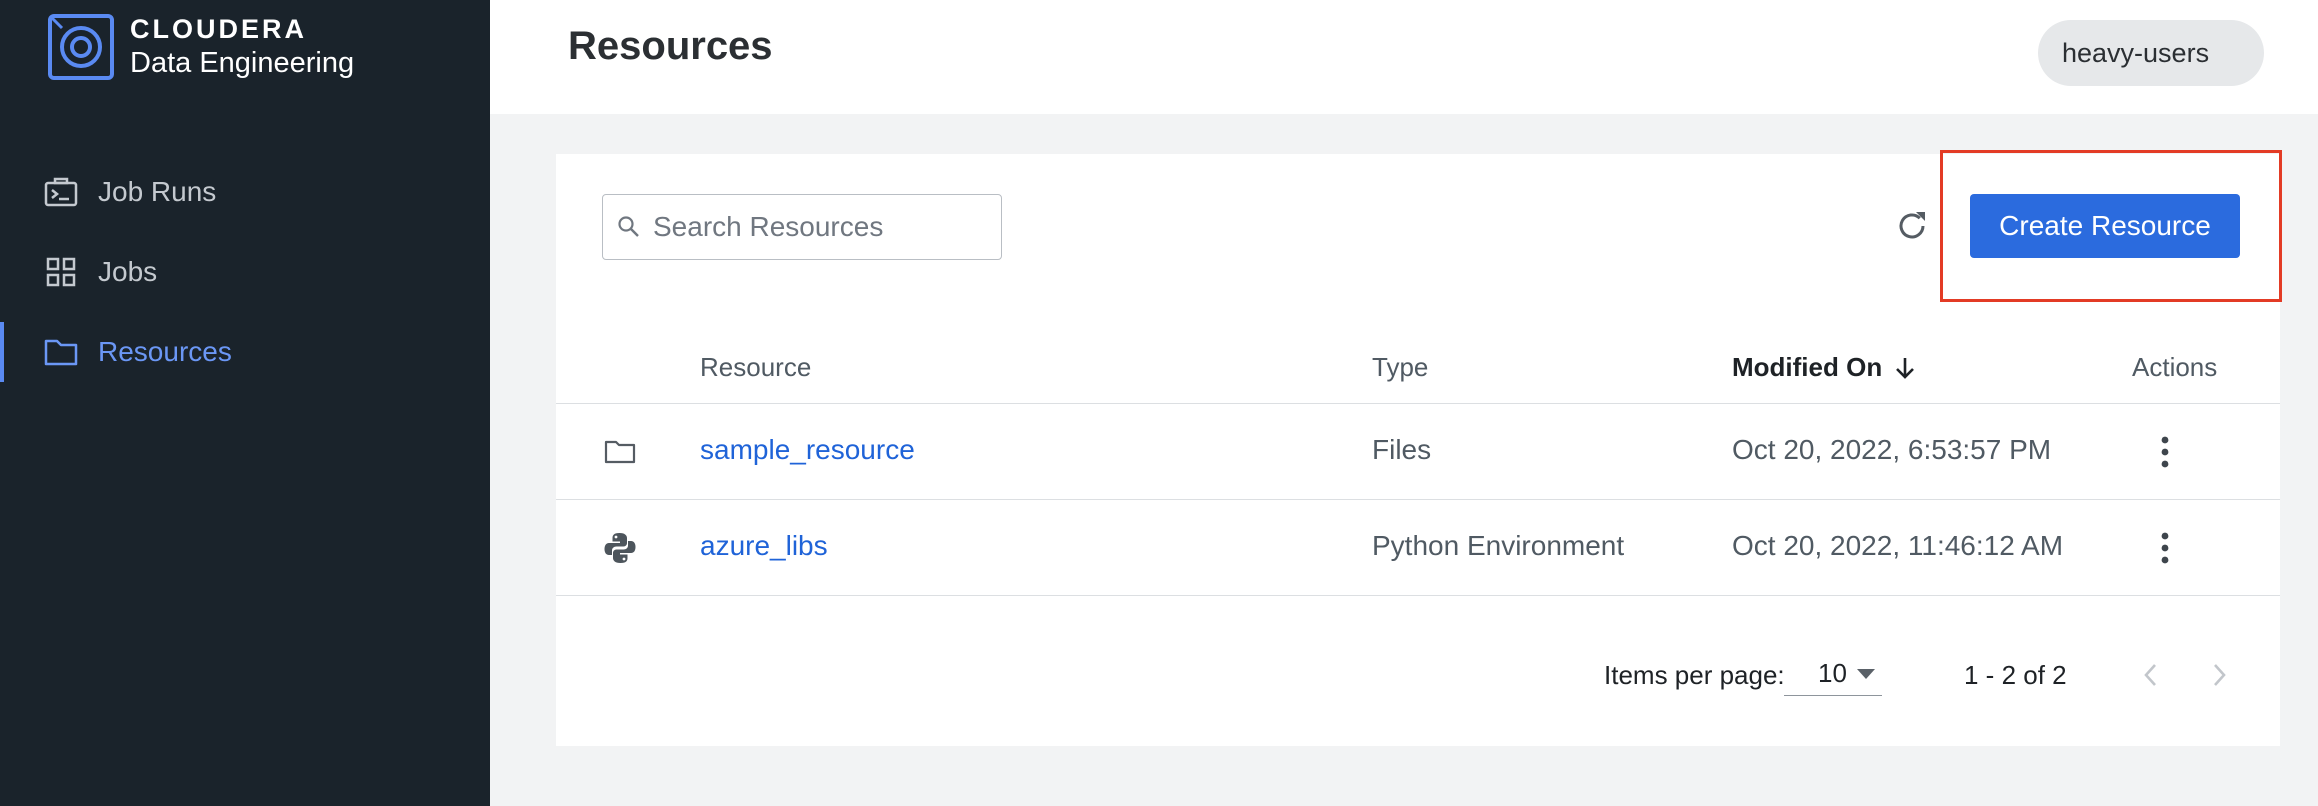  What do you see at coordinates (1404, 57) in the screenshot?
I see `page-header: Resources heavy-users` at bounding box center [1404, 57].